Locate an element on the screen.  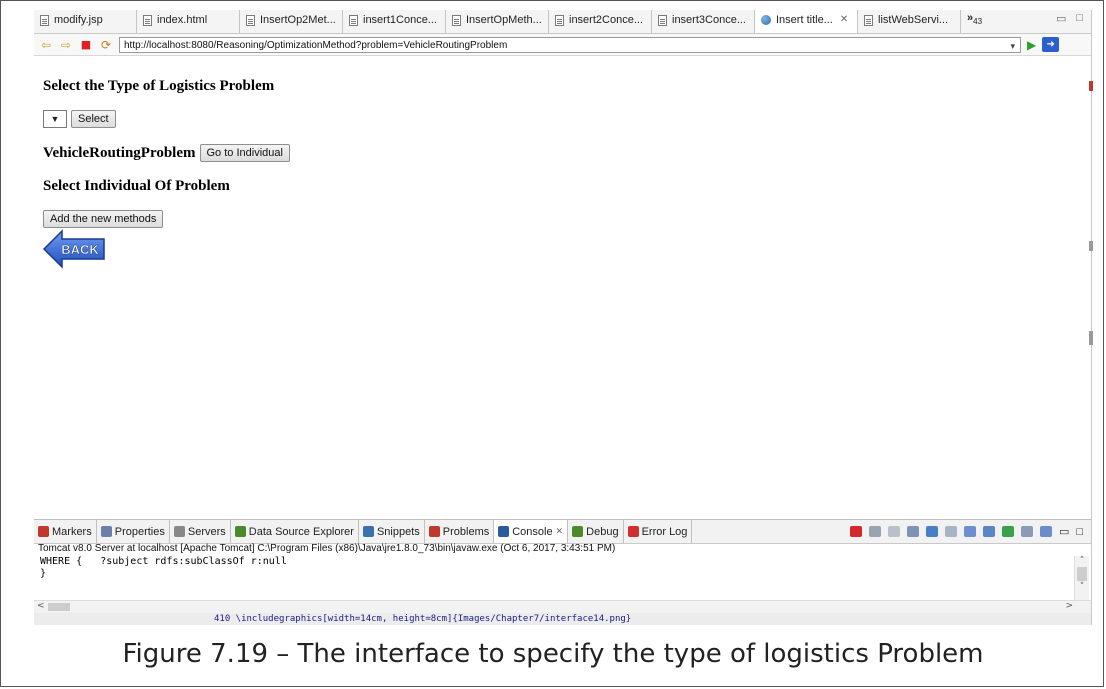
globe-icon is located at coordinates (766, 20).